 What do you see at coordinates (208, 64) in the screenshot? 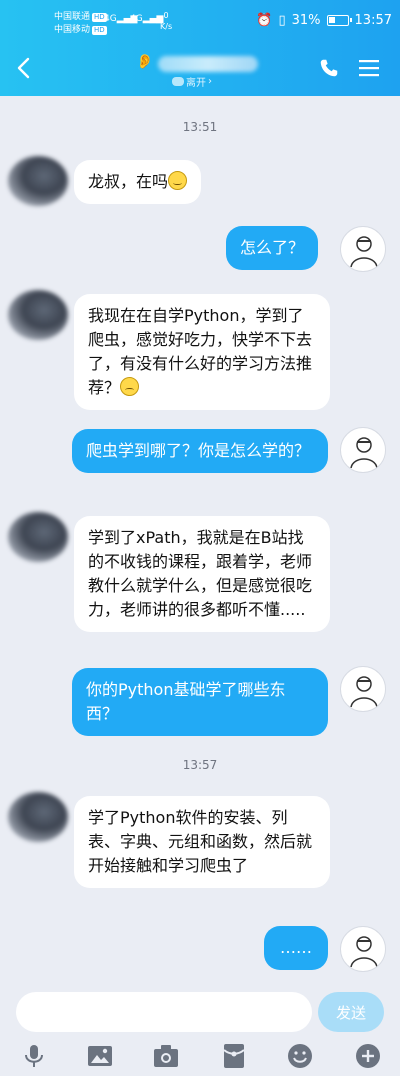
I see `contact-name-blurred` at bounding box center [208, 64].